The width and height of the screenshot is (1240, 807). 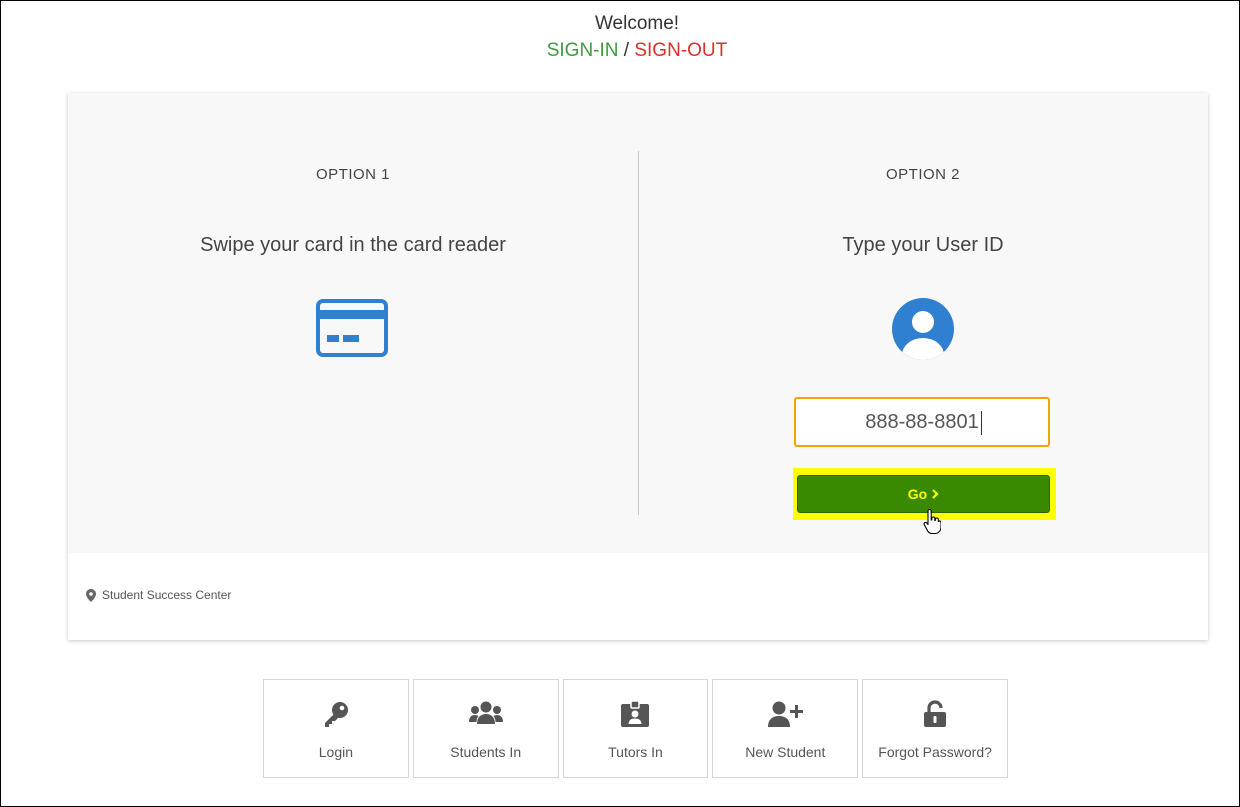 I want to click on sign-out-label: SIGN-OUT, so click(x=681, y=50).